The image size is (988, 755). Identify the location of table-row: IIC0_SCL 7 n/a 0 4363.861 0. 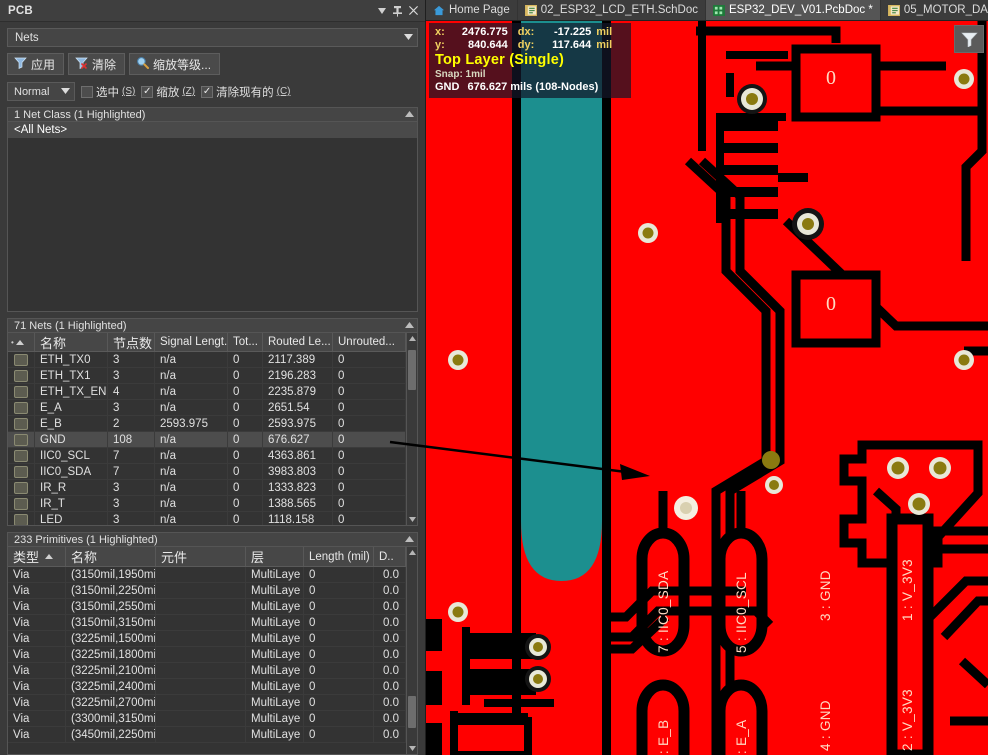
(207, 456).